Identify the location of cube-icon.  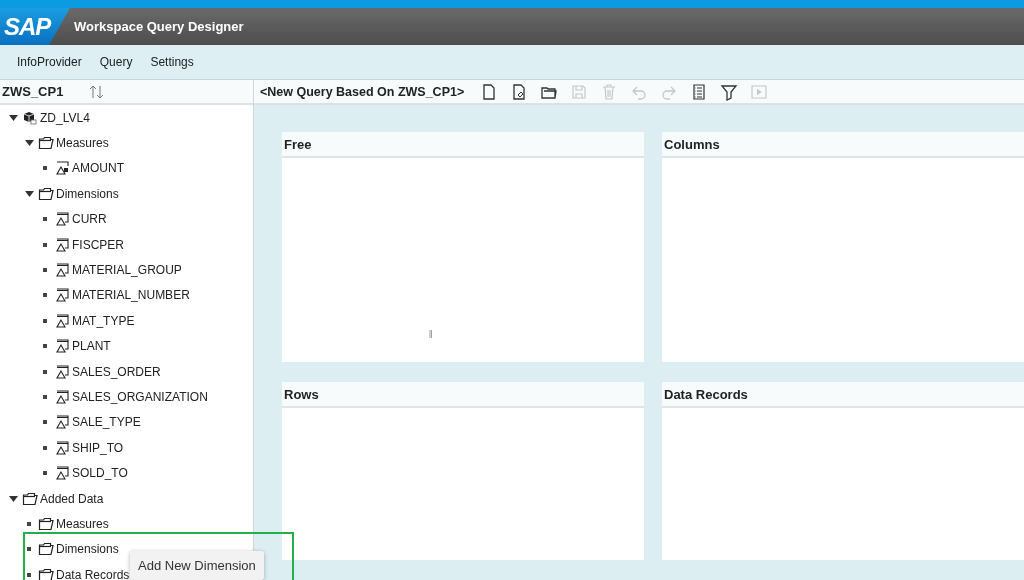
(30, 117).